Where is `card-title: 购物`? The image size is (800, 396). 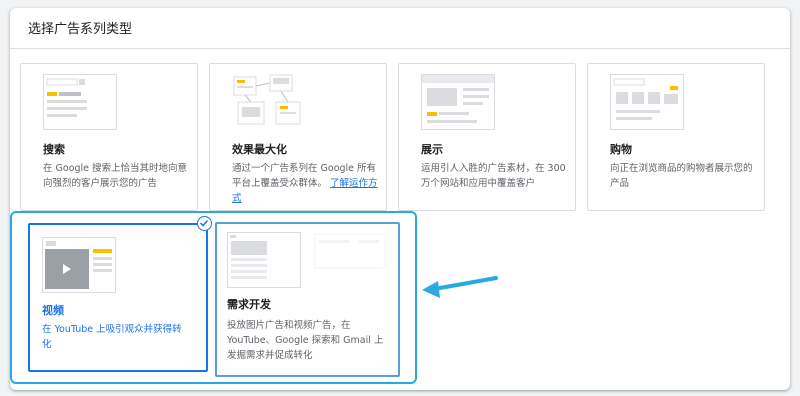
card-title: 购物 is located at coordinates (621, 149).